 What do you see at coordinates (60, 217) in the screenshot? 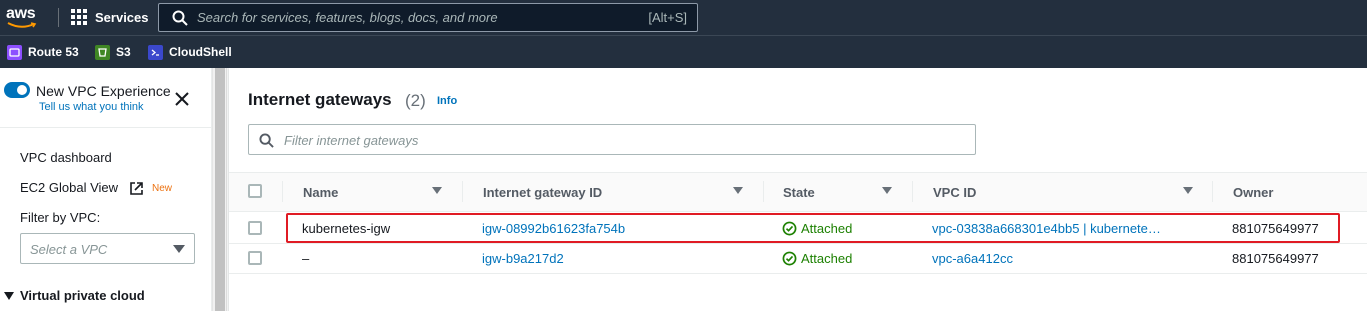
I see `filter-by-vpc-label: Filter by VPC:` at bounding box center [60, 217].